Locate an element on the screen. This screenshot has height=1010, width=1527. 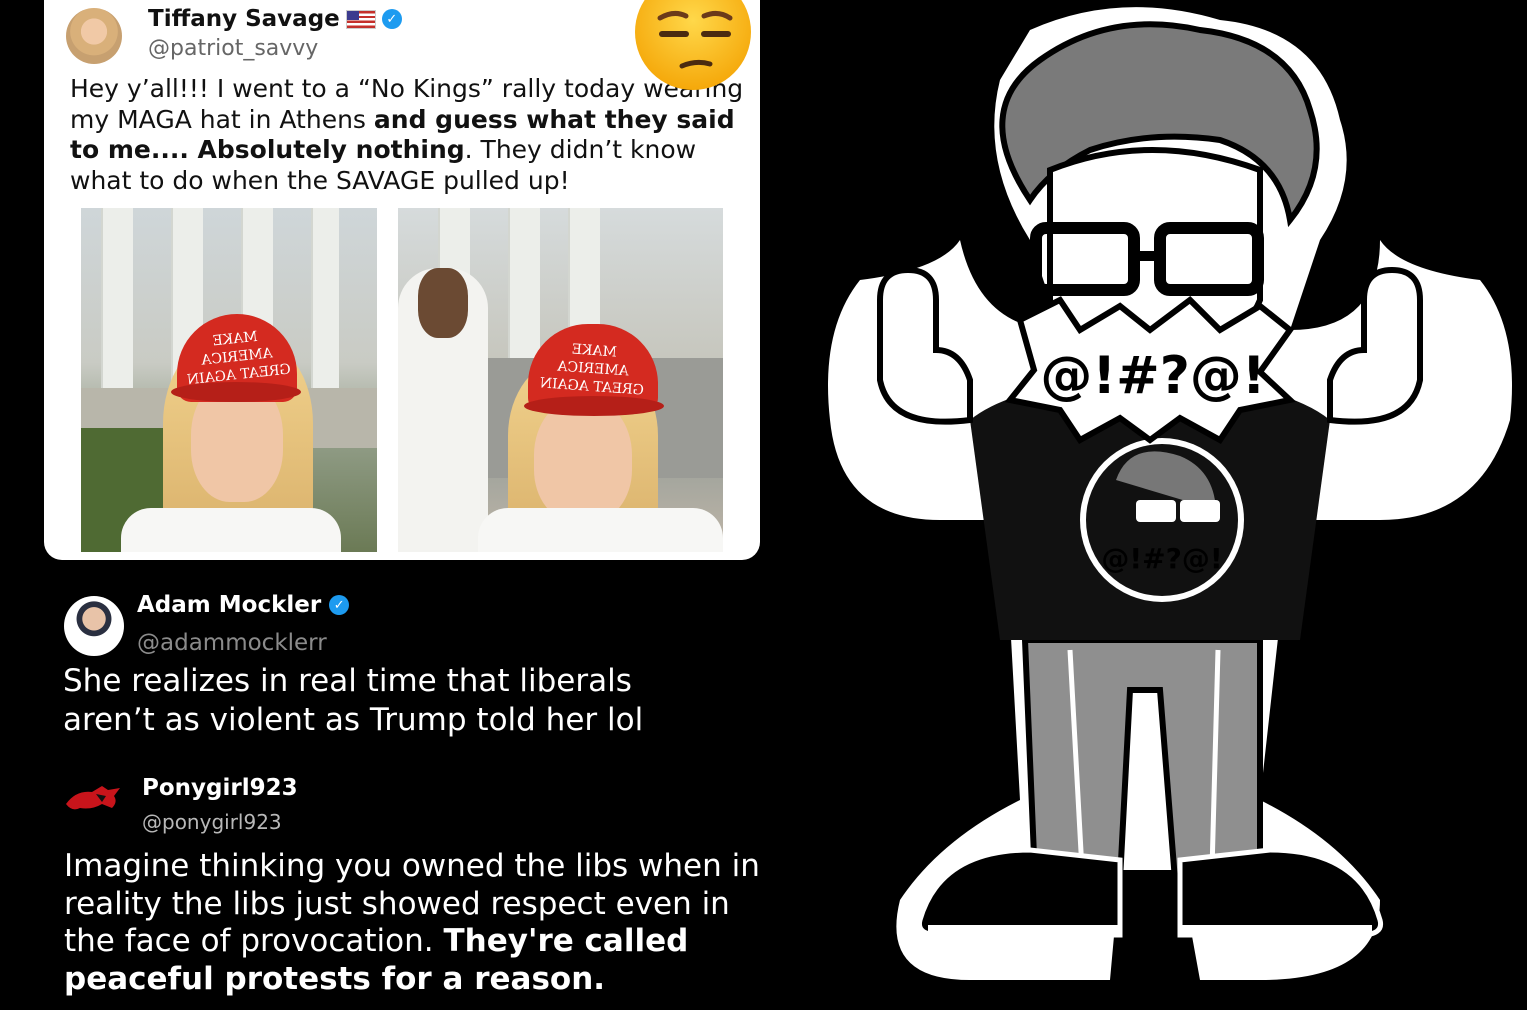
unamused-face-emoji is located at coordinates (693, 45).